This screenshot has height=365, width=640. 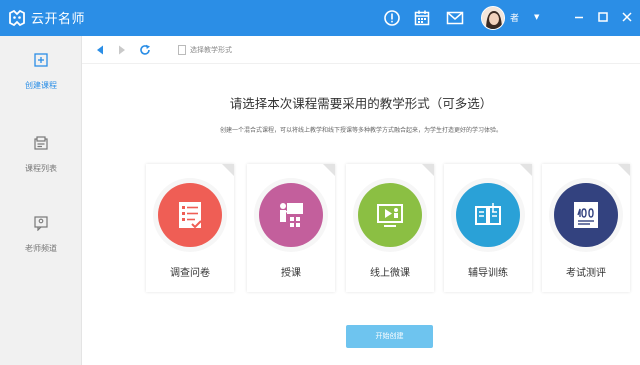 I want to click on create-course-icon, so click(x=41, y=60).